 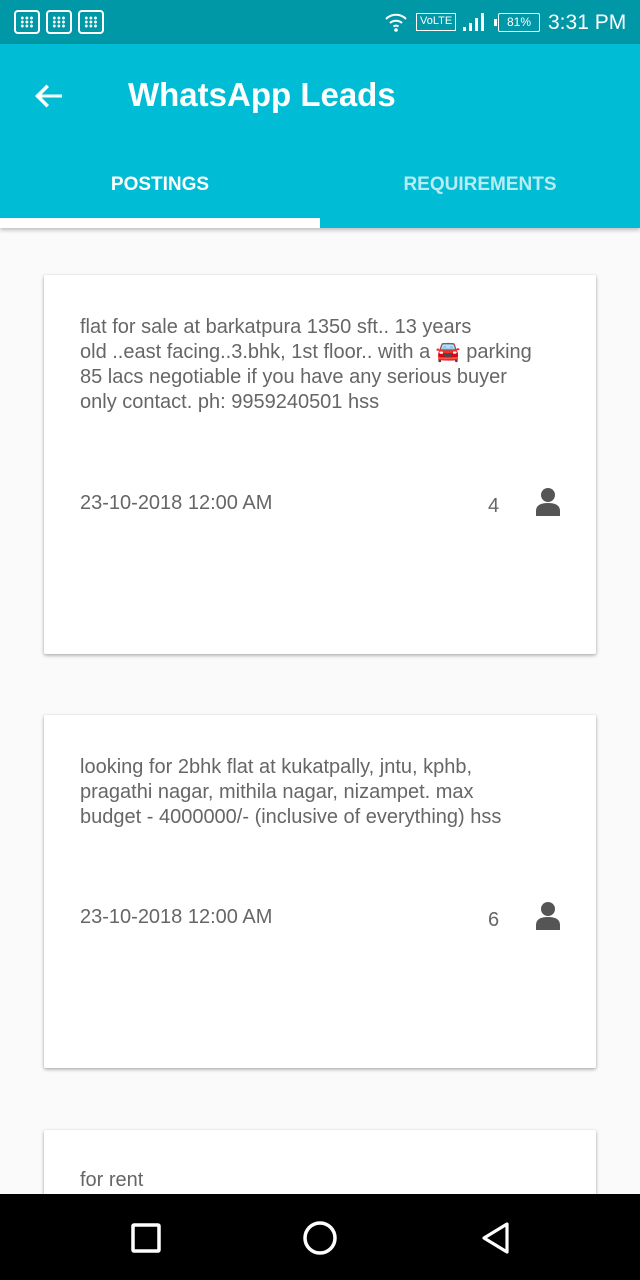 I want to click on signal-icon, so click(x=473, y=22).